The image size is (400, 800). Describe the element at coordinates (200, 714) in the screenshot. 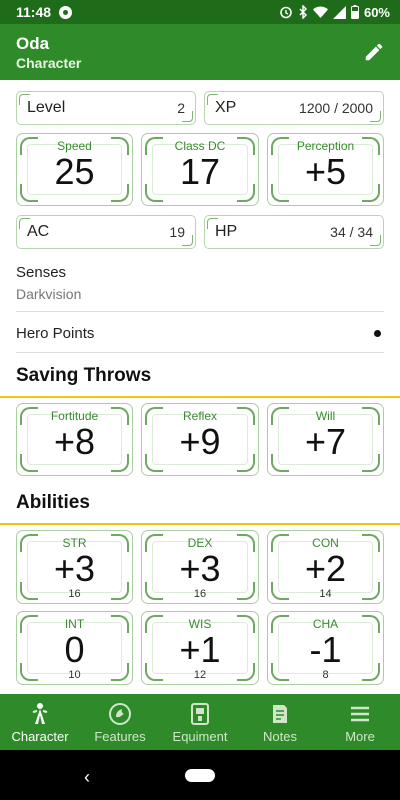

I see `equipment-icon` at that location.